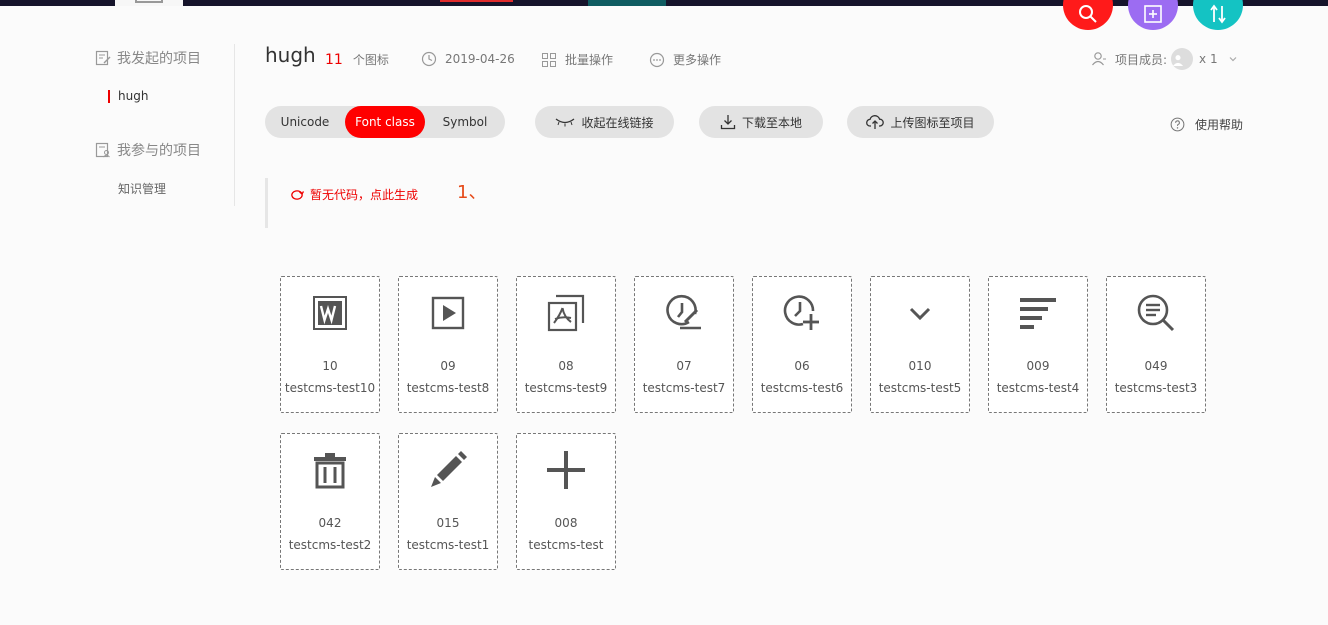 This screenshot has width=1328, height=625. I want to click on icon-card-testcms-test7: 07 testcms-test7, so click(684, 344).